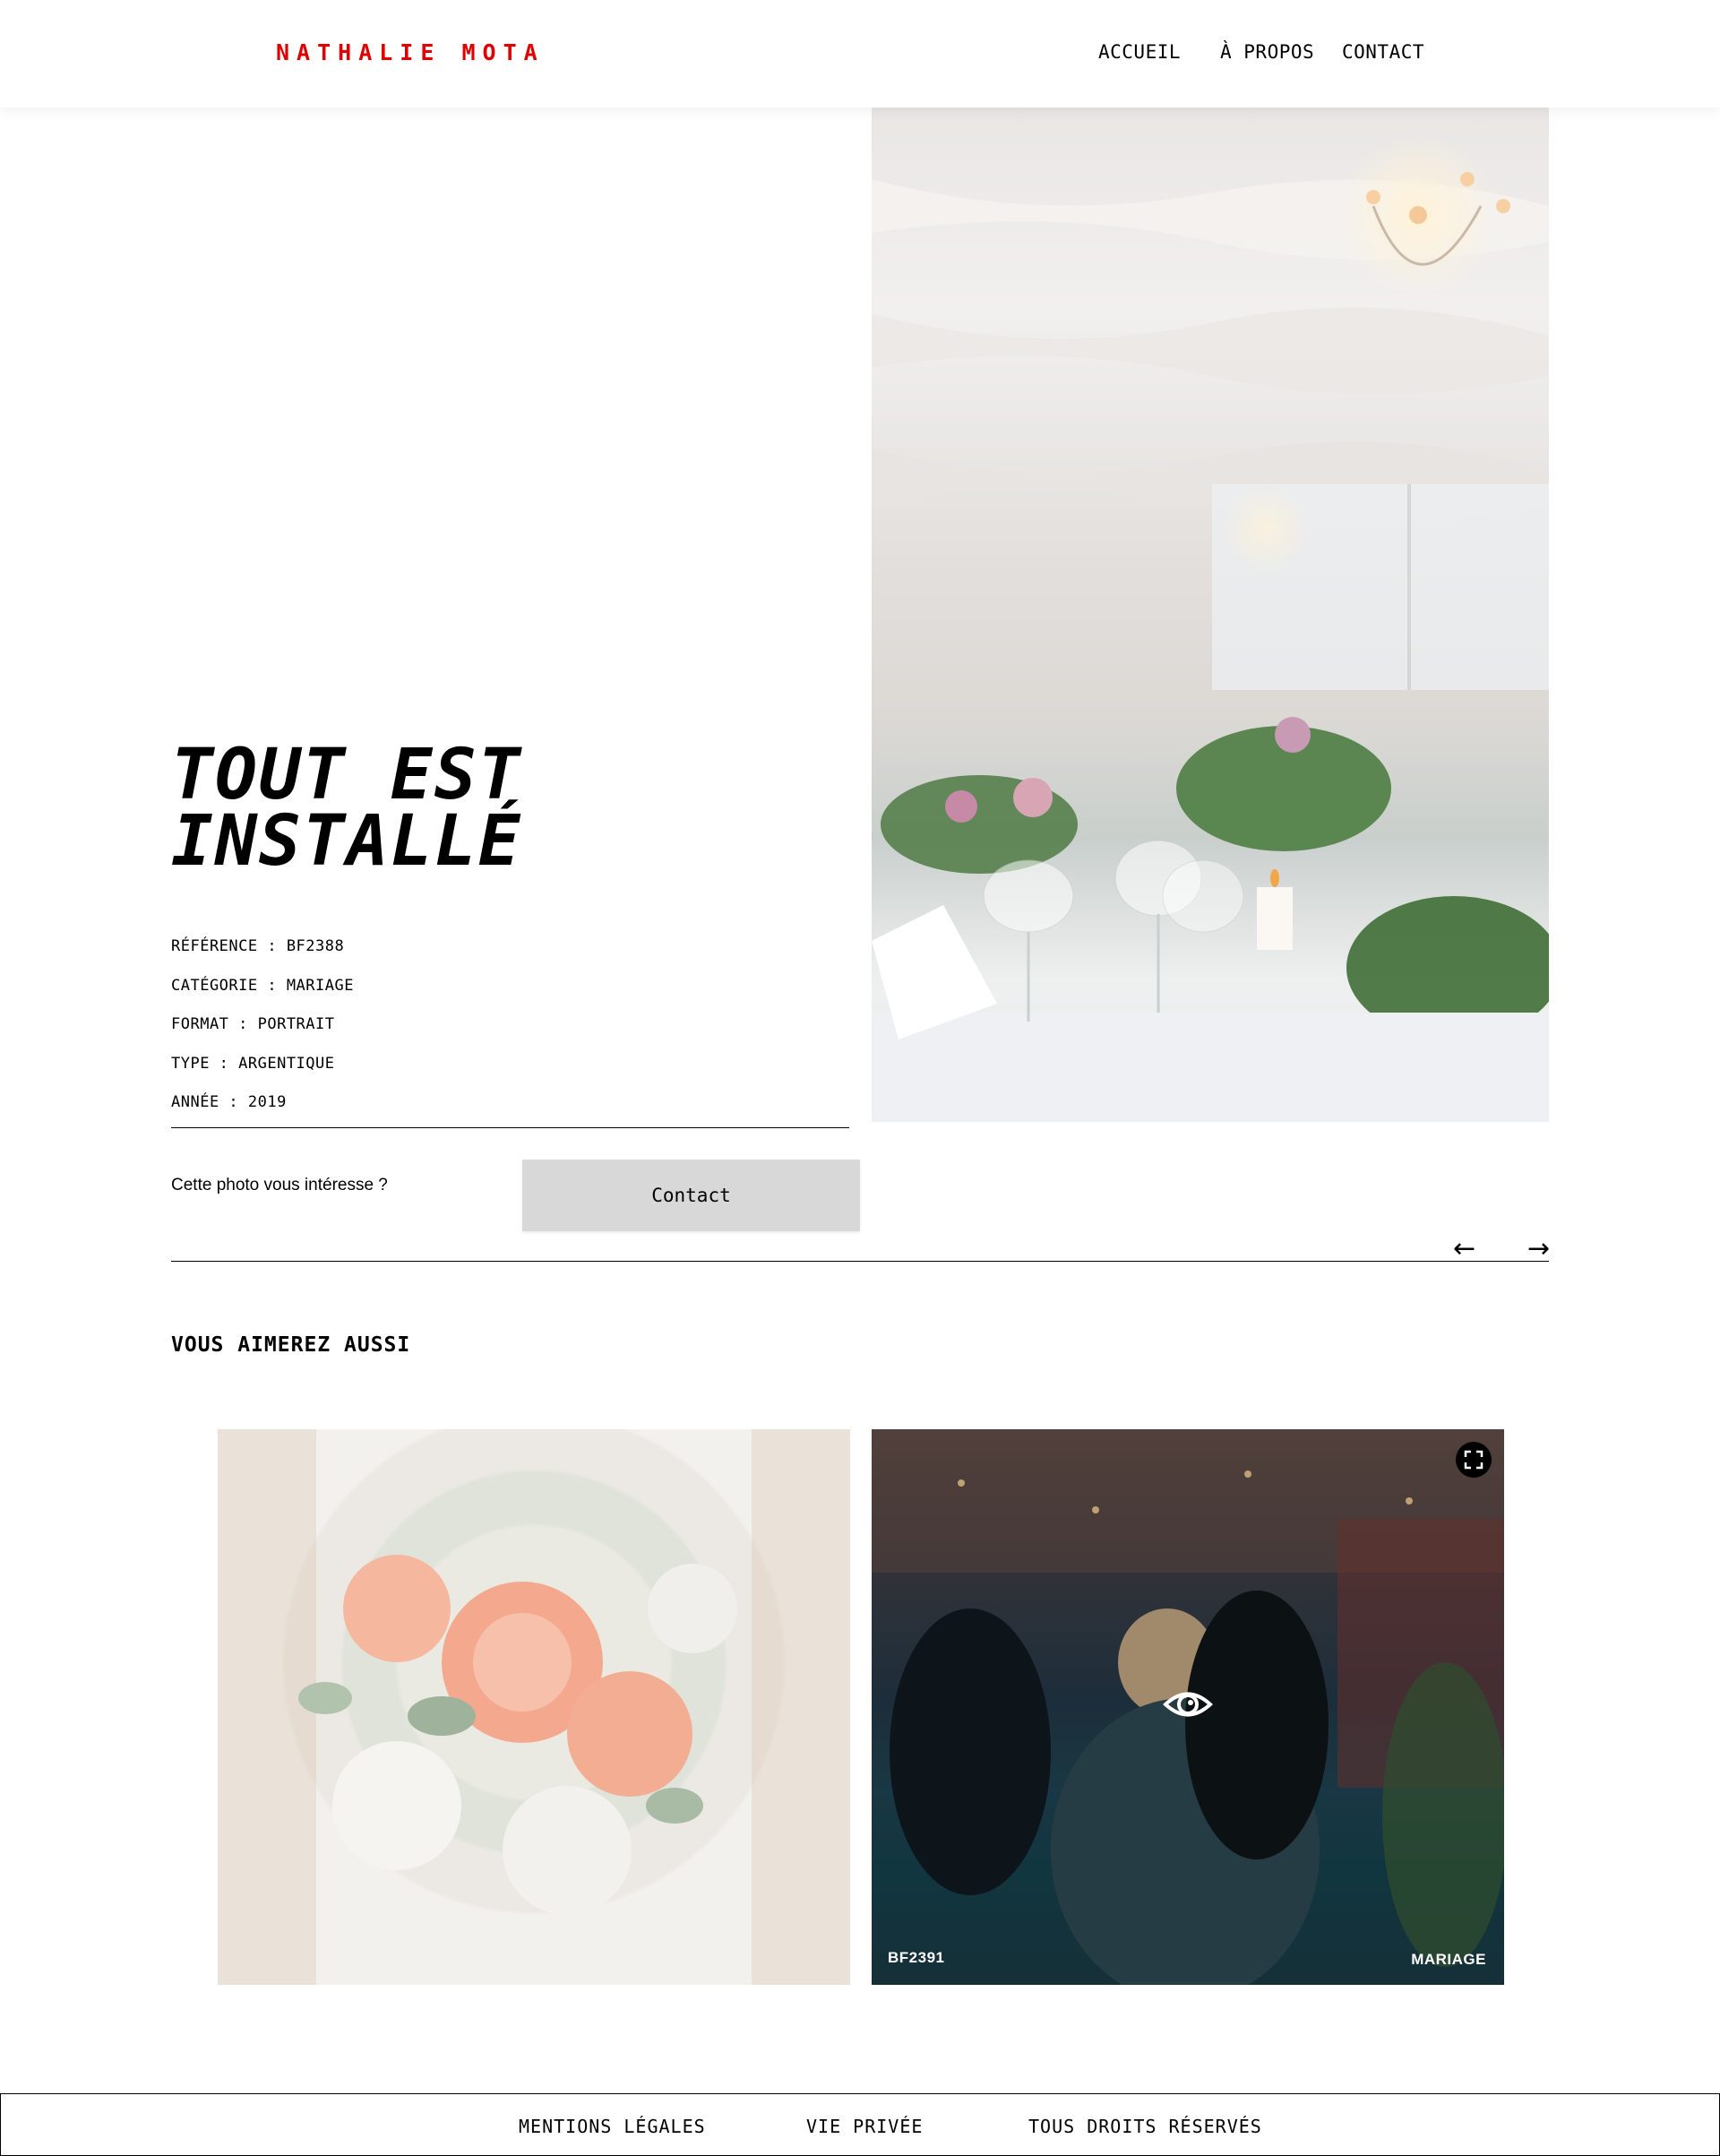 Image resolution: width=1720 pixels, height=2156 pixels. I want to click on nav-a-propos: À PROPOS, so click(1267, 52).